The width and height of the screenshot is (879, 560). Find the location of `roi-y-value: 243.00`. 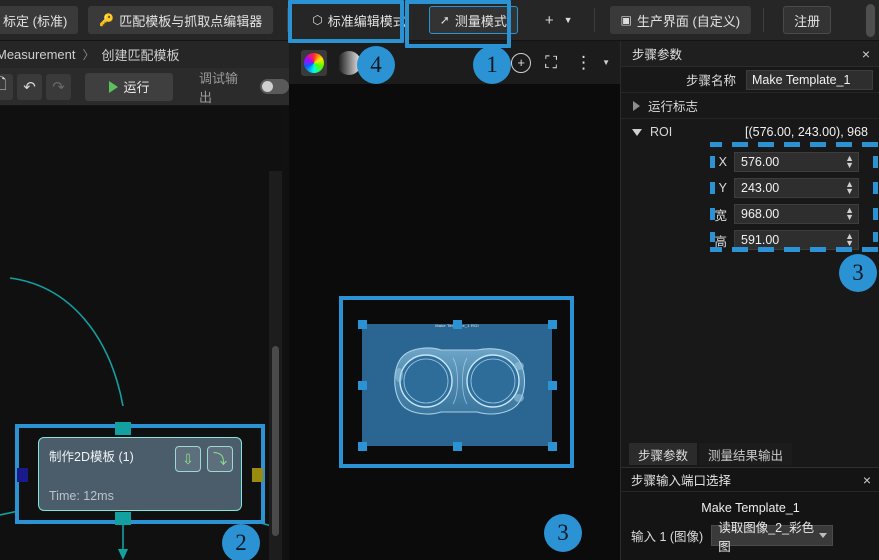

roi-y-value: 243.00 is located at coordinates (760, 188).